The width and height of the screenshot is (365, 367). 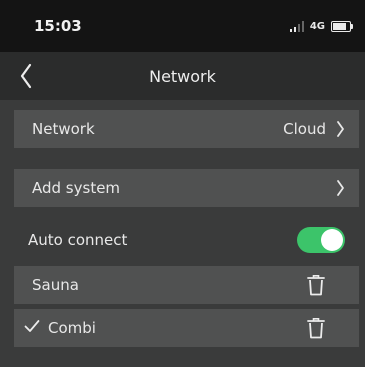 I want to click on system-name: Sauna, so click(x=55, y=285).